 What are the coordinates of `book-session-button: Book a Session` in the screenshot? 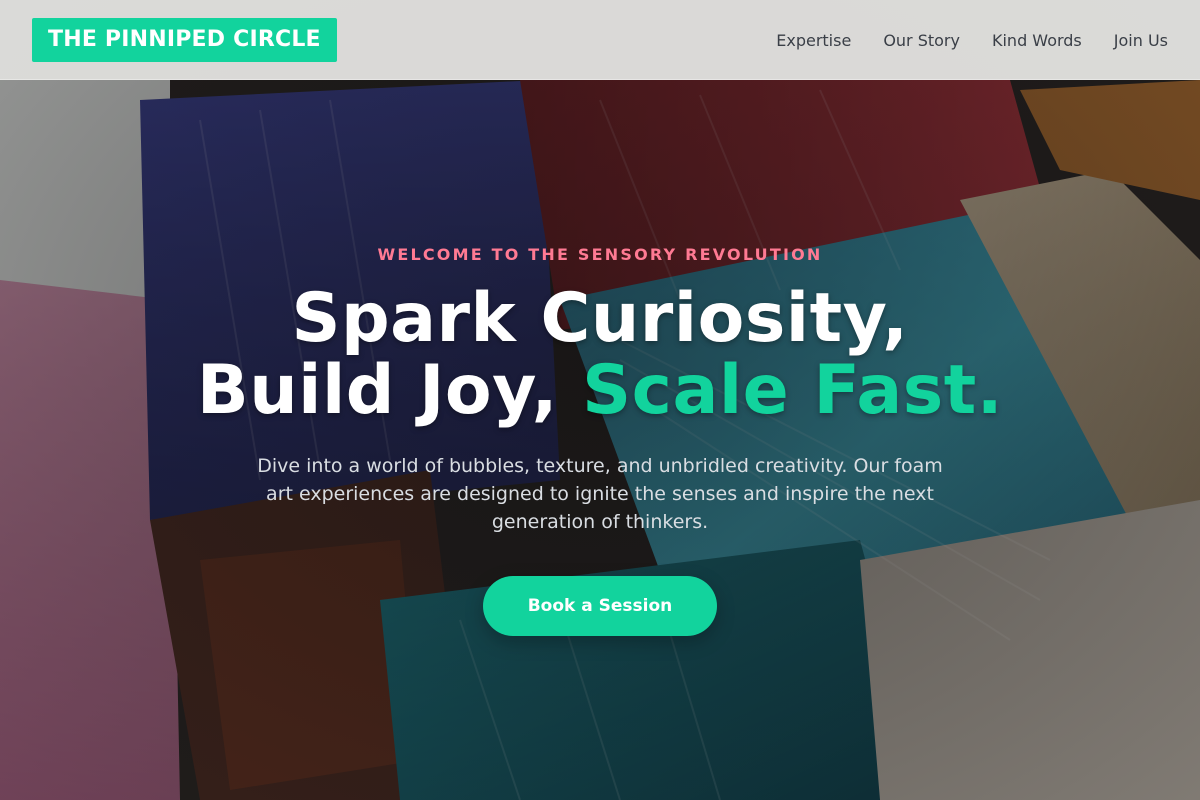 It's located at (600, 606).